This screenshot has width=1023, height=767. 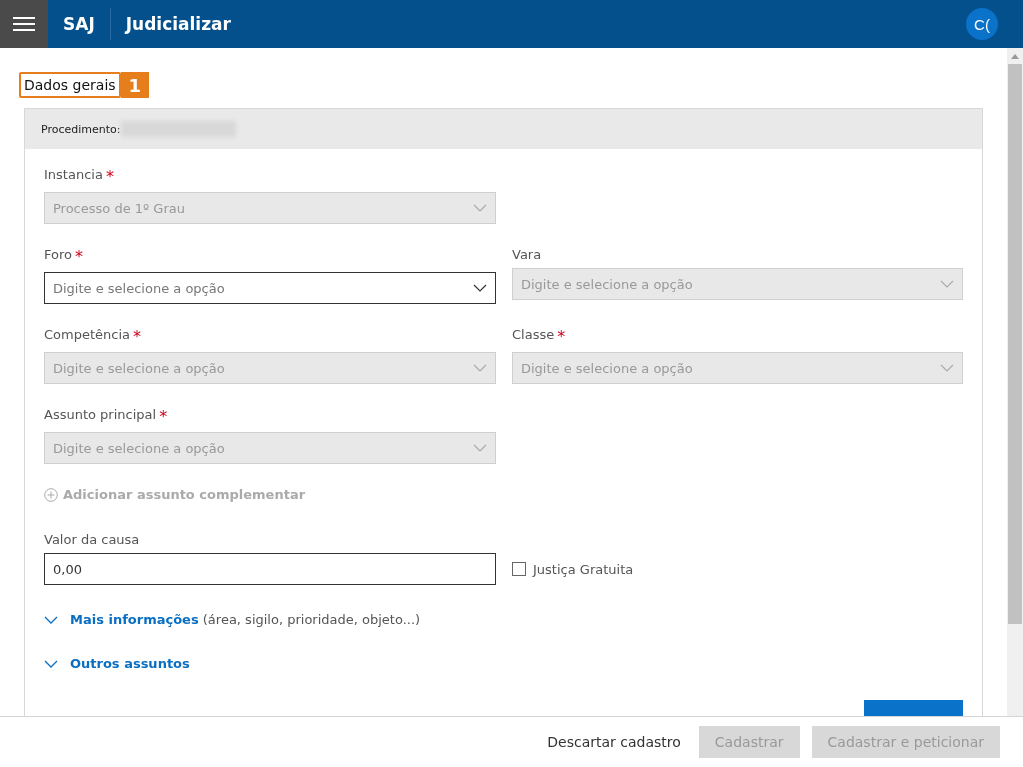 I want to click on field-label: Assunto principal, so click(x=100, y=415).